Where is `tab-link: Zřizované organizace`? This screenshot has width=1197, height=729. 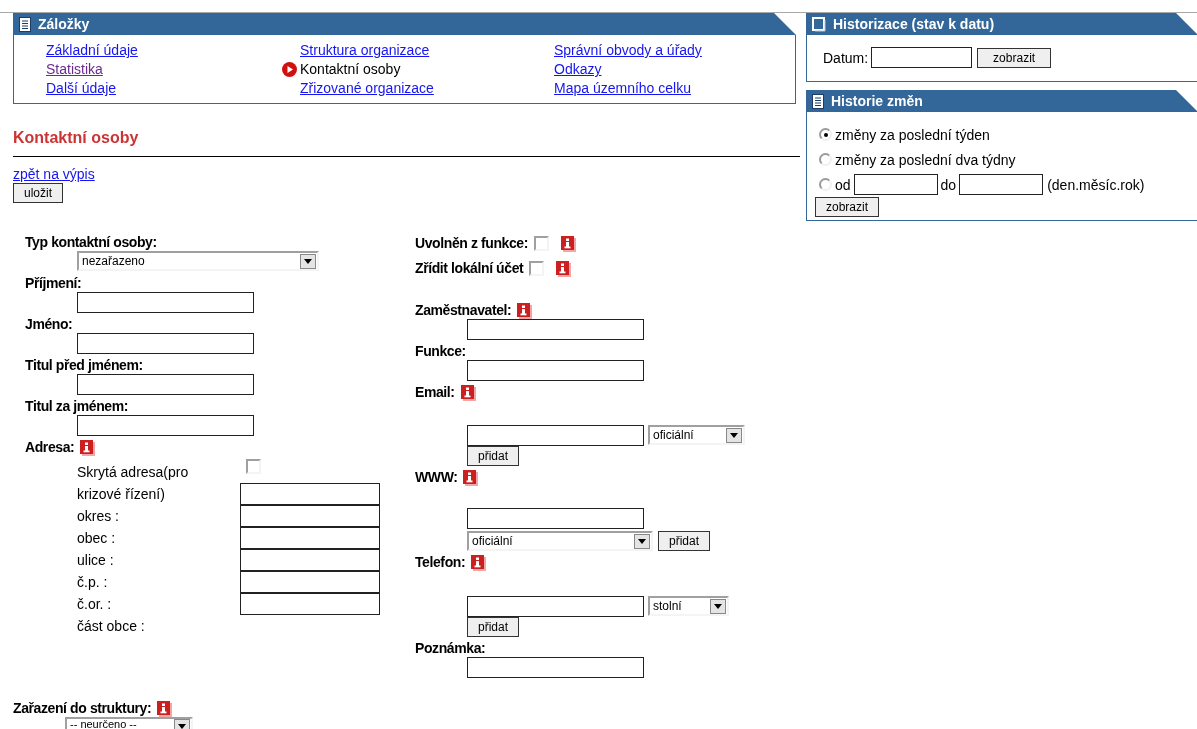 tab-link: Zřizované organizace is located at coordinates (367, 88).